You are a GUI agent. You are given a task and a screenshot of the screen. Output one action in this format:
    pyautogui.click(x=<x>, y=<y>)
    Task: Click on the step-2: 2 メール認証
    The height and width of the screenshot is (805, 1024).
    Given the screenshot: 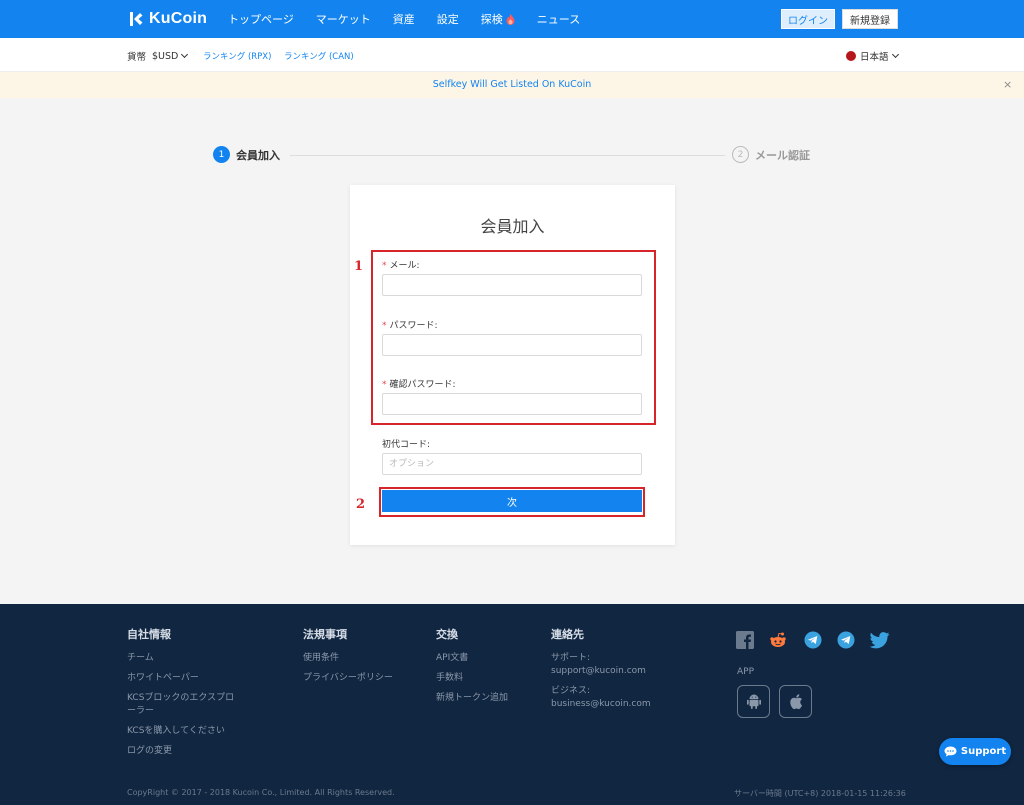 What is the action you would take?
    pyautogui.click(x=771, y=154)
    